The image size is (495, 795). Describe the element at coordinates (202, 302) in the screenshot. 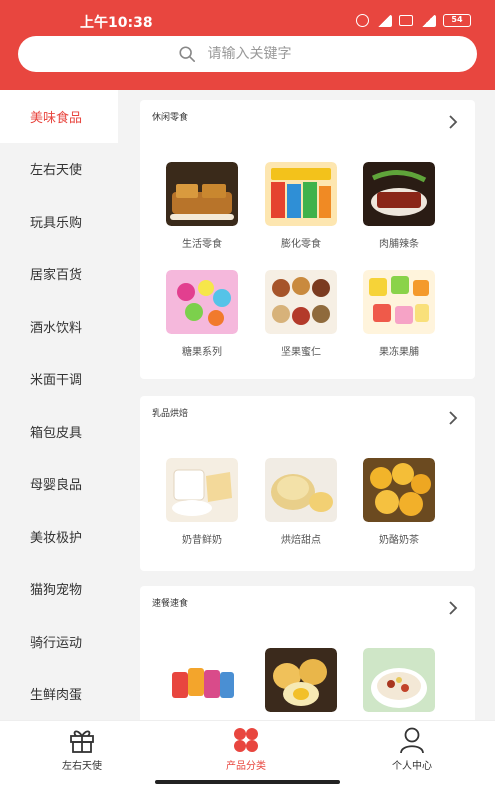

I see `candy-image` at that location.